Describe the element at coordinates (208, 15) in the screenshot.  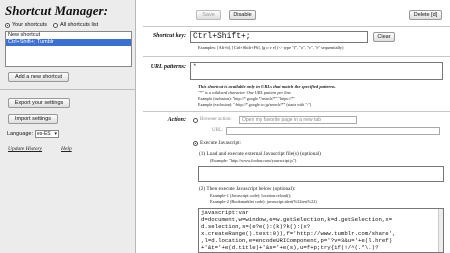
I see `save-button: Save` at that location.